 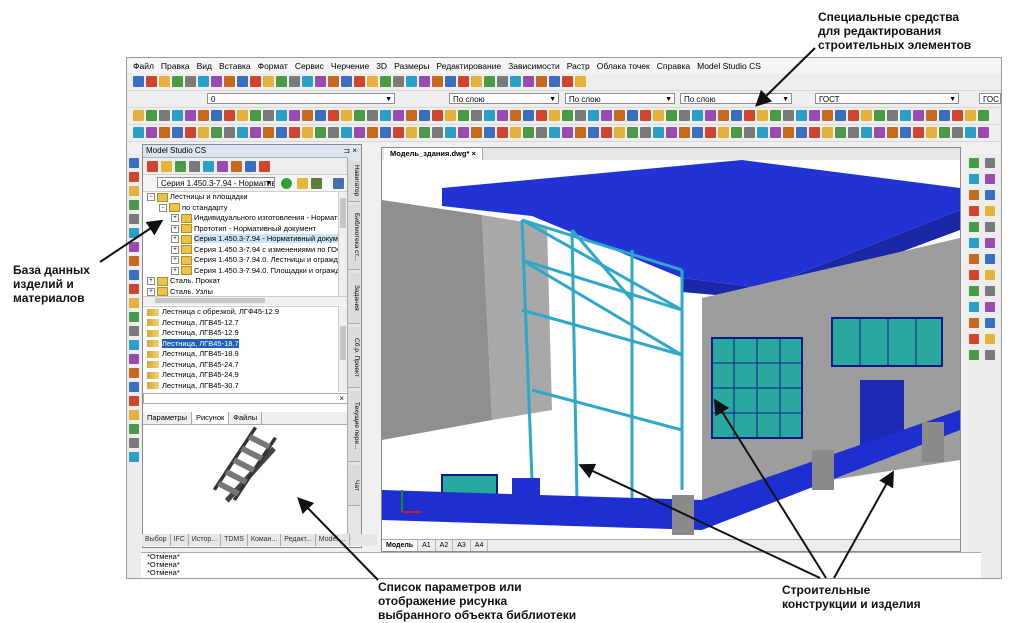 I want to click on tree-node: + Индивидуального изготовления - Норматив, so click(x=245, y=218).